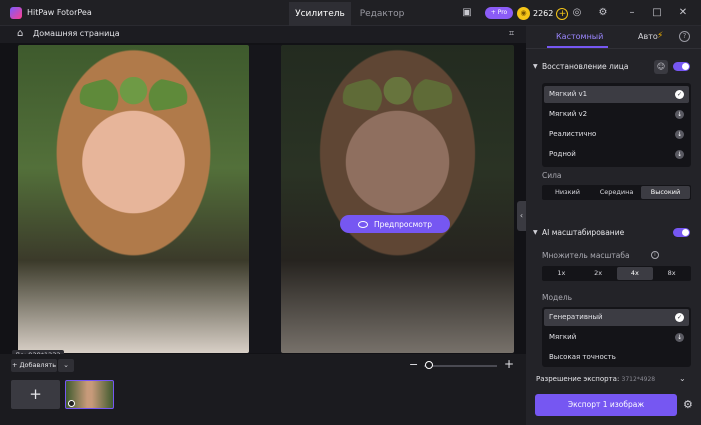 This screenshot has width=701, height=425. What do you see at coordinates (682, 378) in the screenshot?
I see `expand-chevron-icon: ⌄` at bounding box center [682, 378].